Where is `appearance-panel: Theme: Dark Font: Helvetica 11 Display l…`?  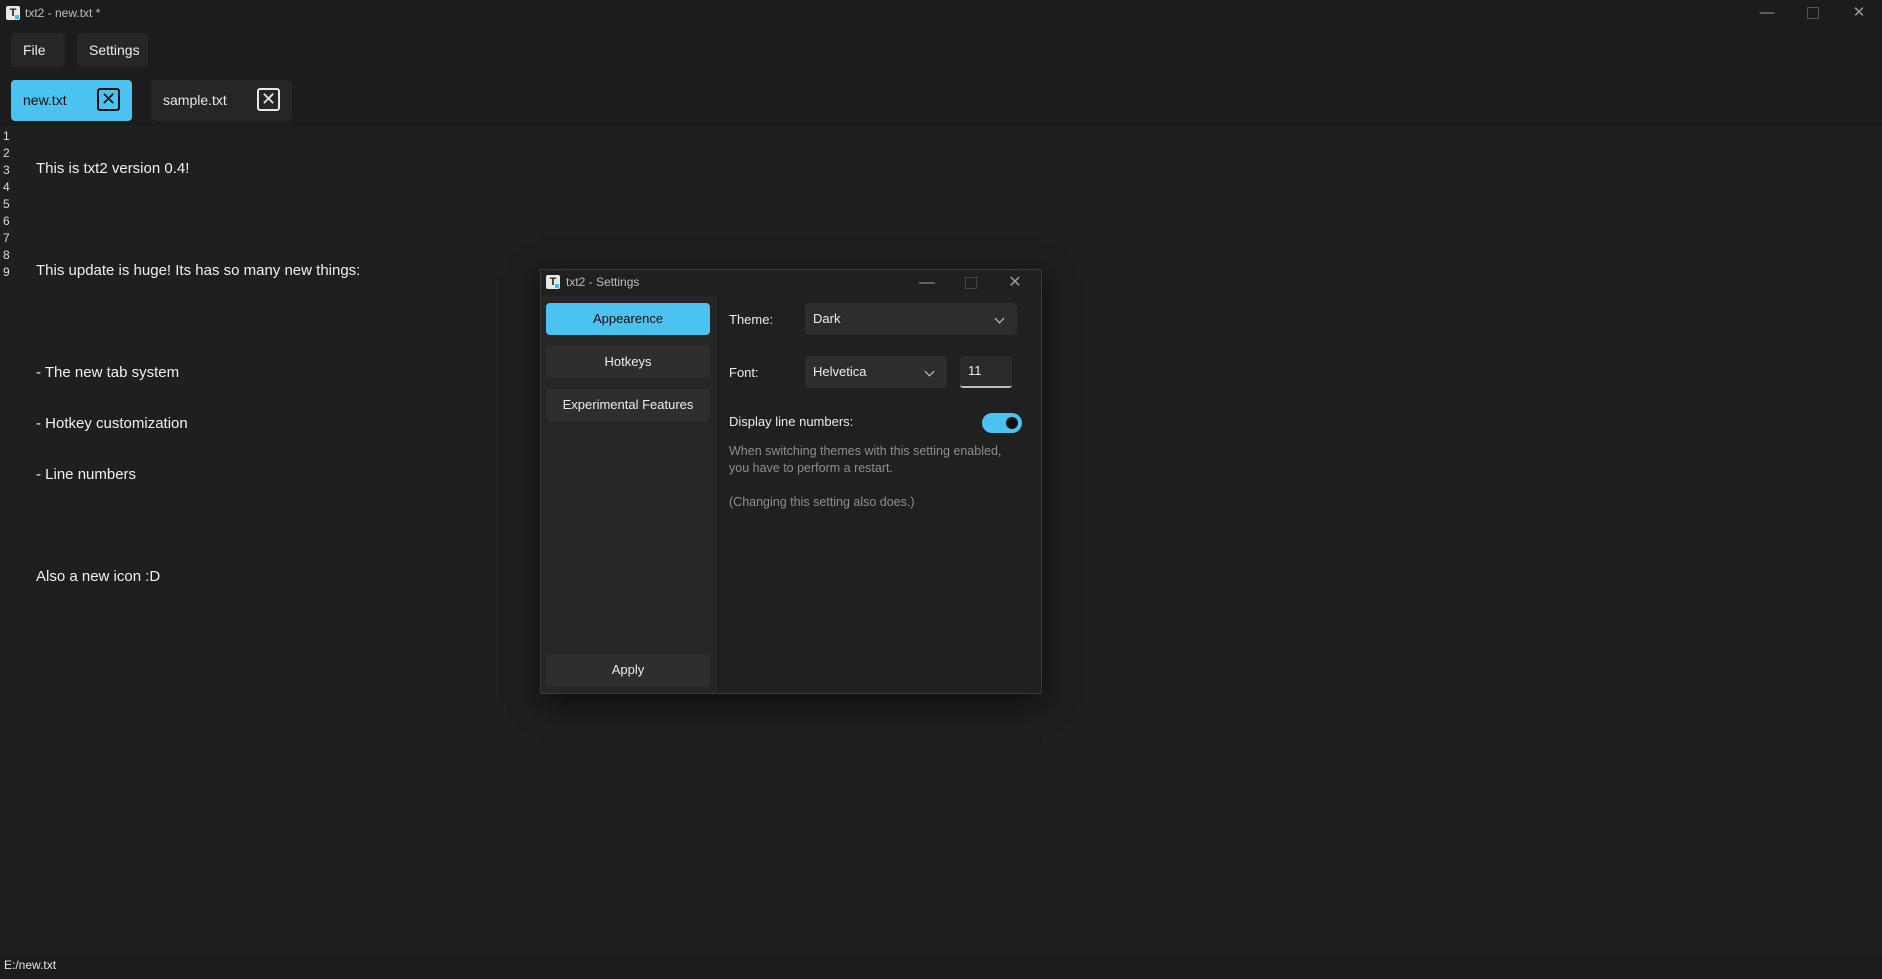
appearance-panel: Theme: Dark Font: Helvetica 11 Display l… is located at coordinates (879, 494).